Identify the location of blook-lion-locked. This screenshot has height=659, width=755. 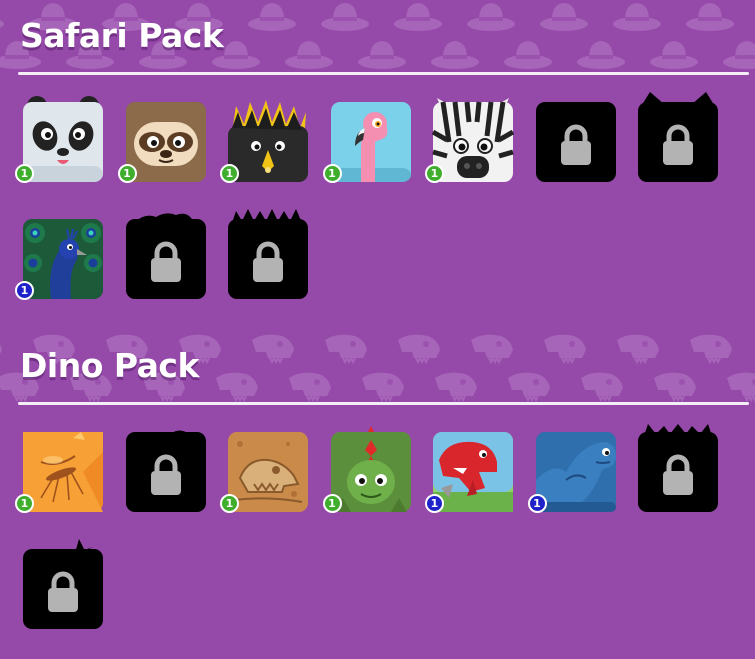
(268, 254).